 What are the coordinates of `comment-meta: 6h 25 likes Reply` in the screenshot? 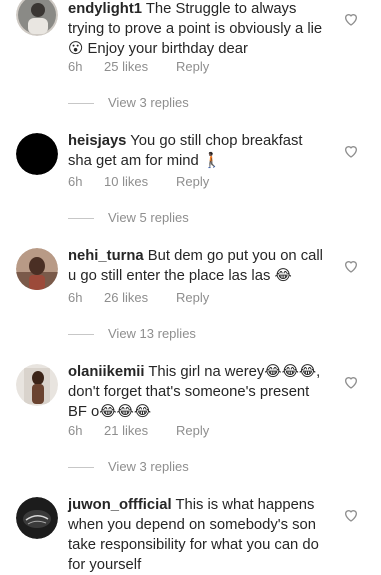 It's located at (138, 66).